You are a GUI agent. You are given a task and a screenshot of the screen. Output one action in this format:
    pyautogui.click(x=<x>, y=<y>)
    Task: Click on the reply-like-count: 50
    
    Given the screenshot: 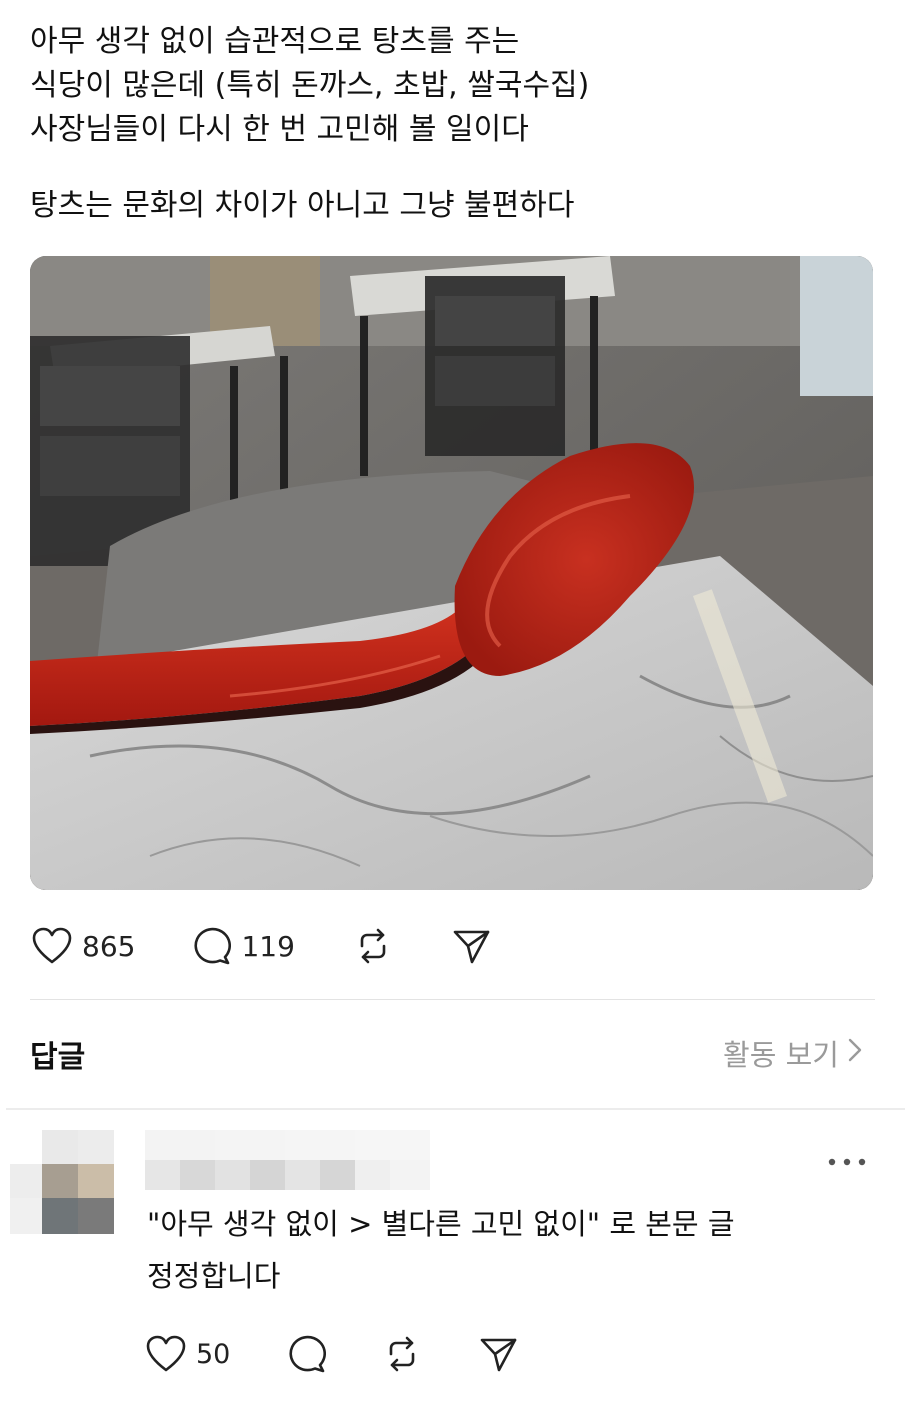 What is the action you would take?
    pyautogui.click(x=213, y=1354)
    